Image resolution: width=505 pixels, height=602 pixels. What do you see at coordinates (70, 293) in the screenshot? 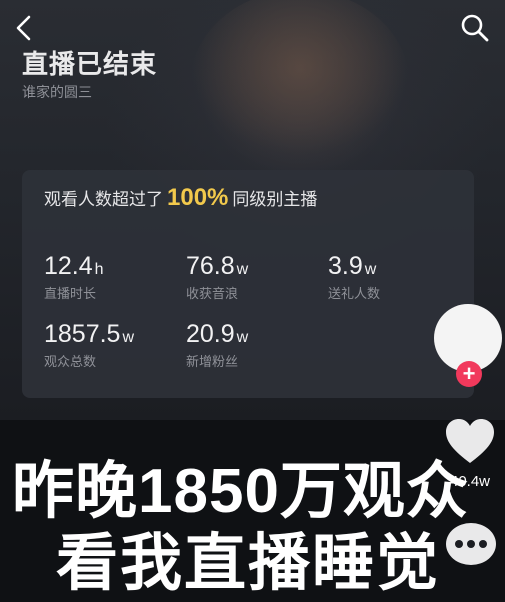
I see `stat-label: 直播时长` at bounding box center [70, 293].